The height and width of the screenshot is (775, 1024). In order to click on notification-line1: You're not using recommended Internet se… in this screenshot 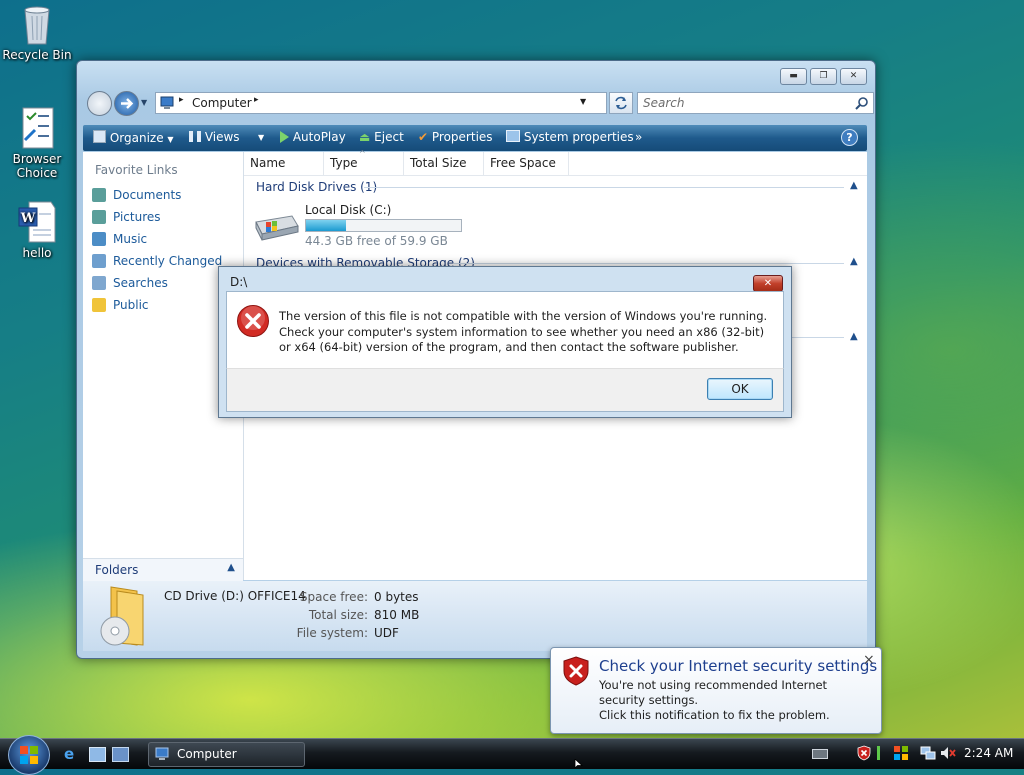, I will do `click(713, 692)`.